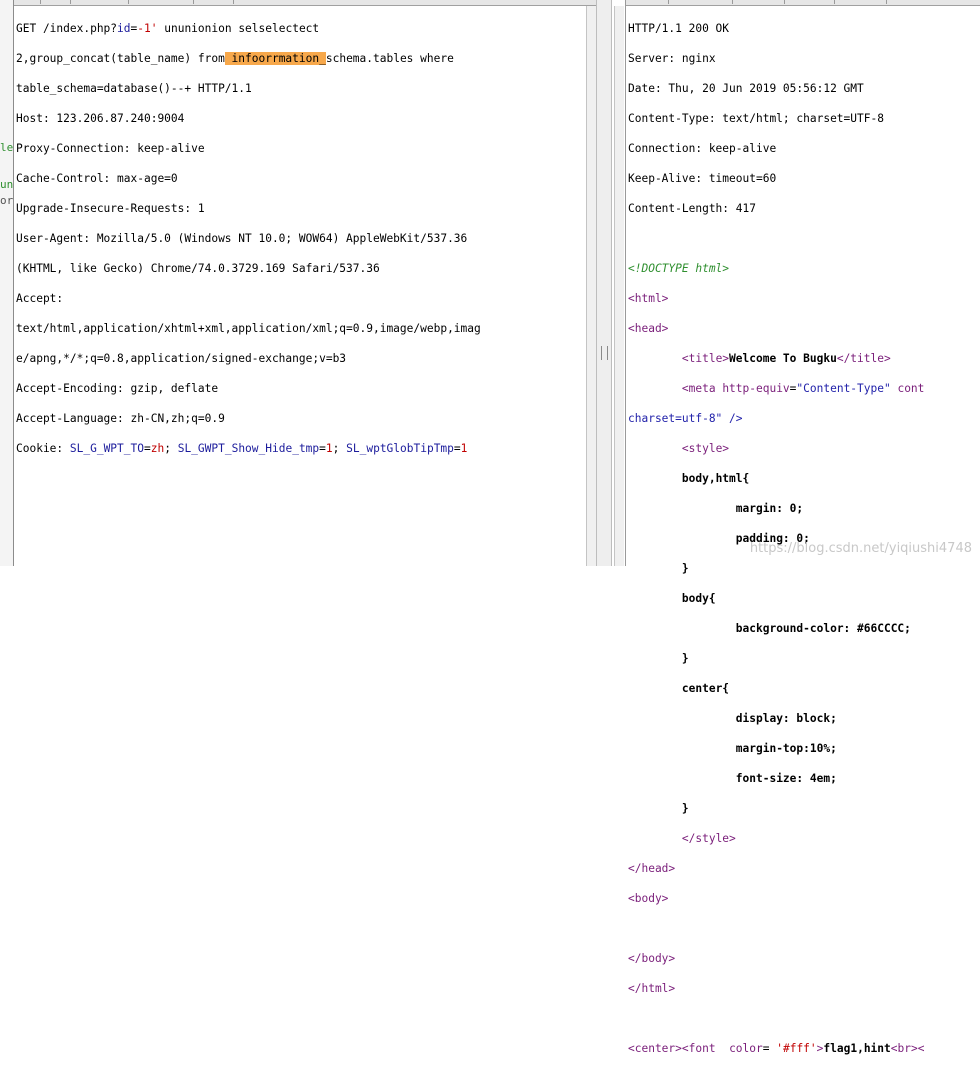  What do you see at coordinates (7, 147) in the screenshot?
I see `gutter-text: le` at bounding box center [7, 147].